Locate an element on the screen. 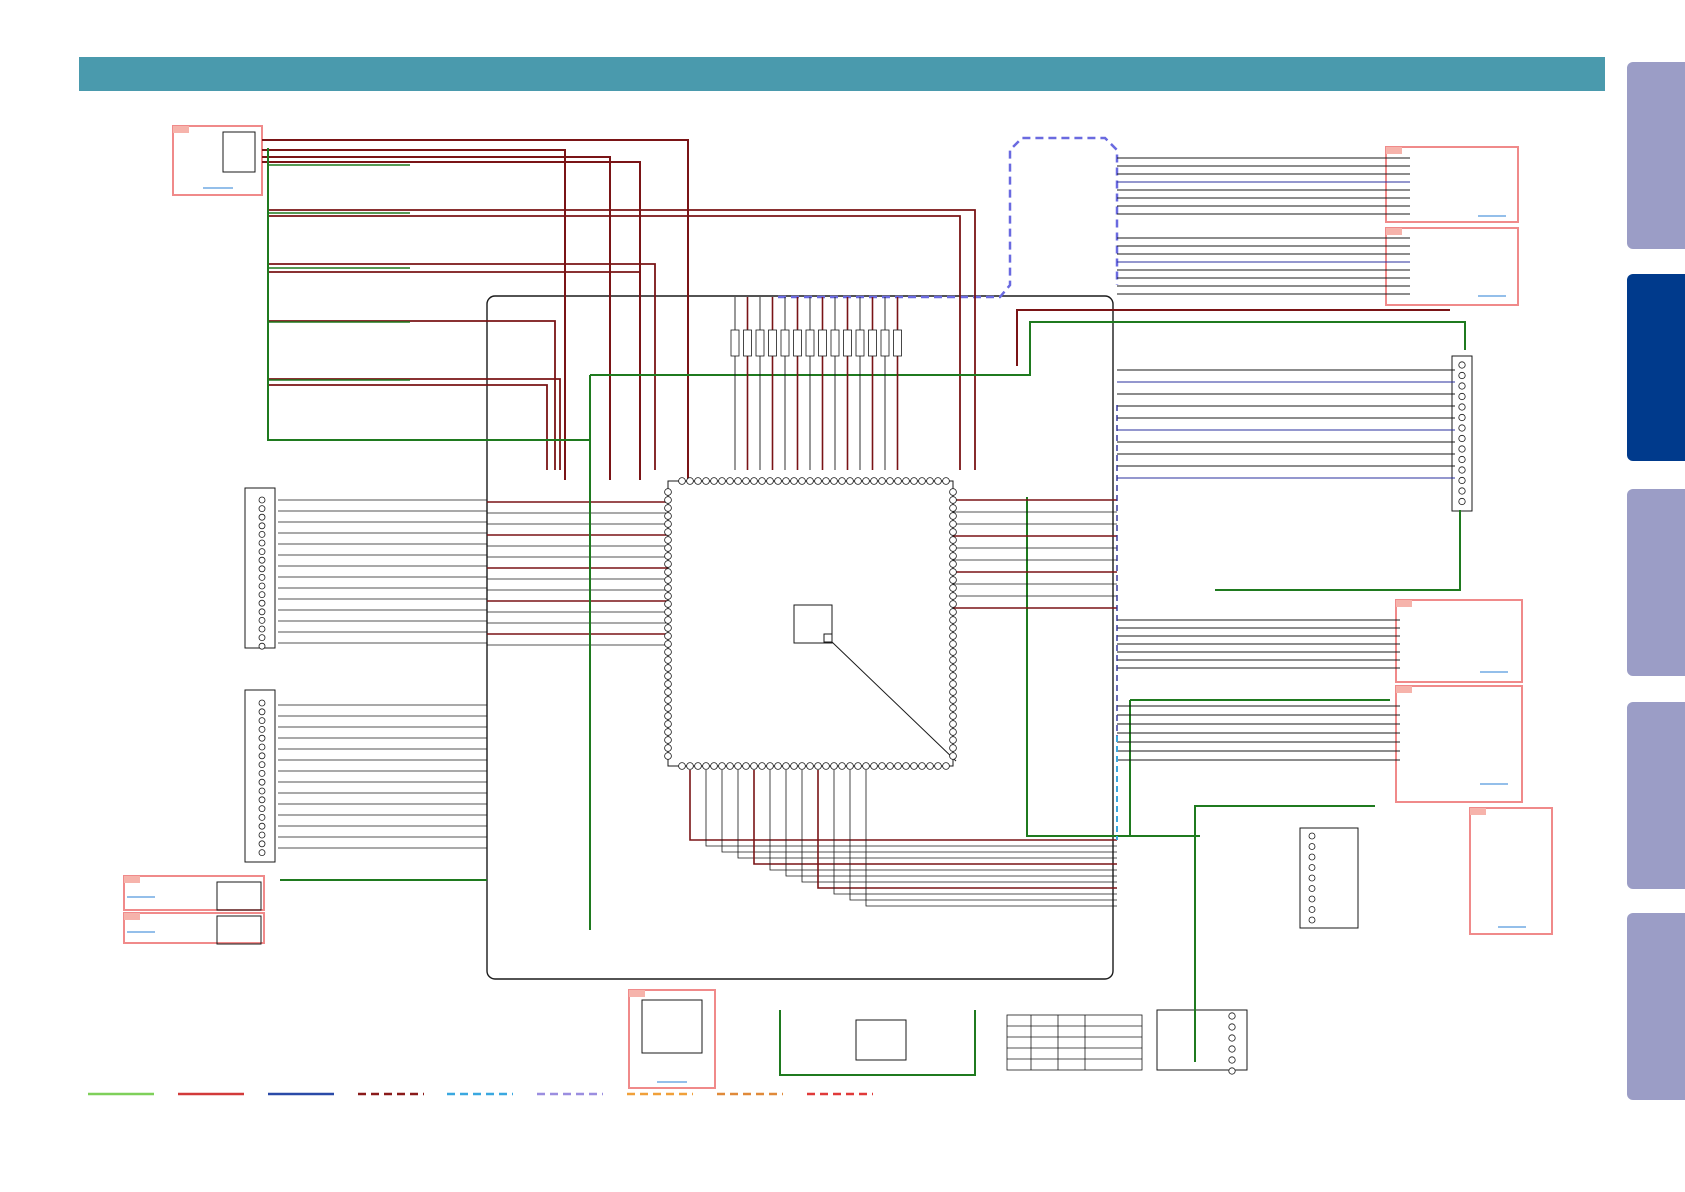 The height and width of the screenshot is (1192, 1685). wire-red-top is located at coordinates (1233, 337).